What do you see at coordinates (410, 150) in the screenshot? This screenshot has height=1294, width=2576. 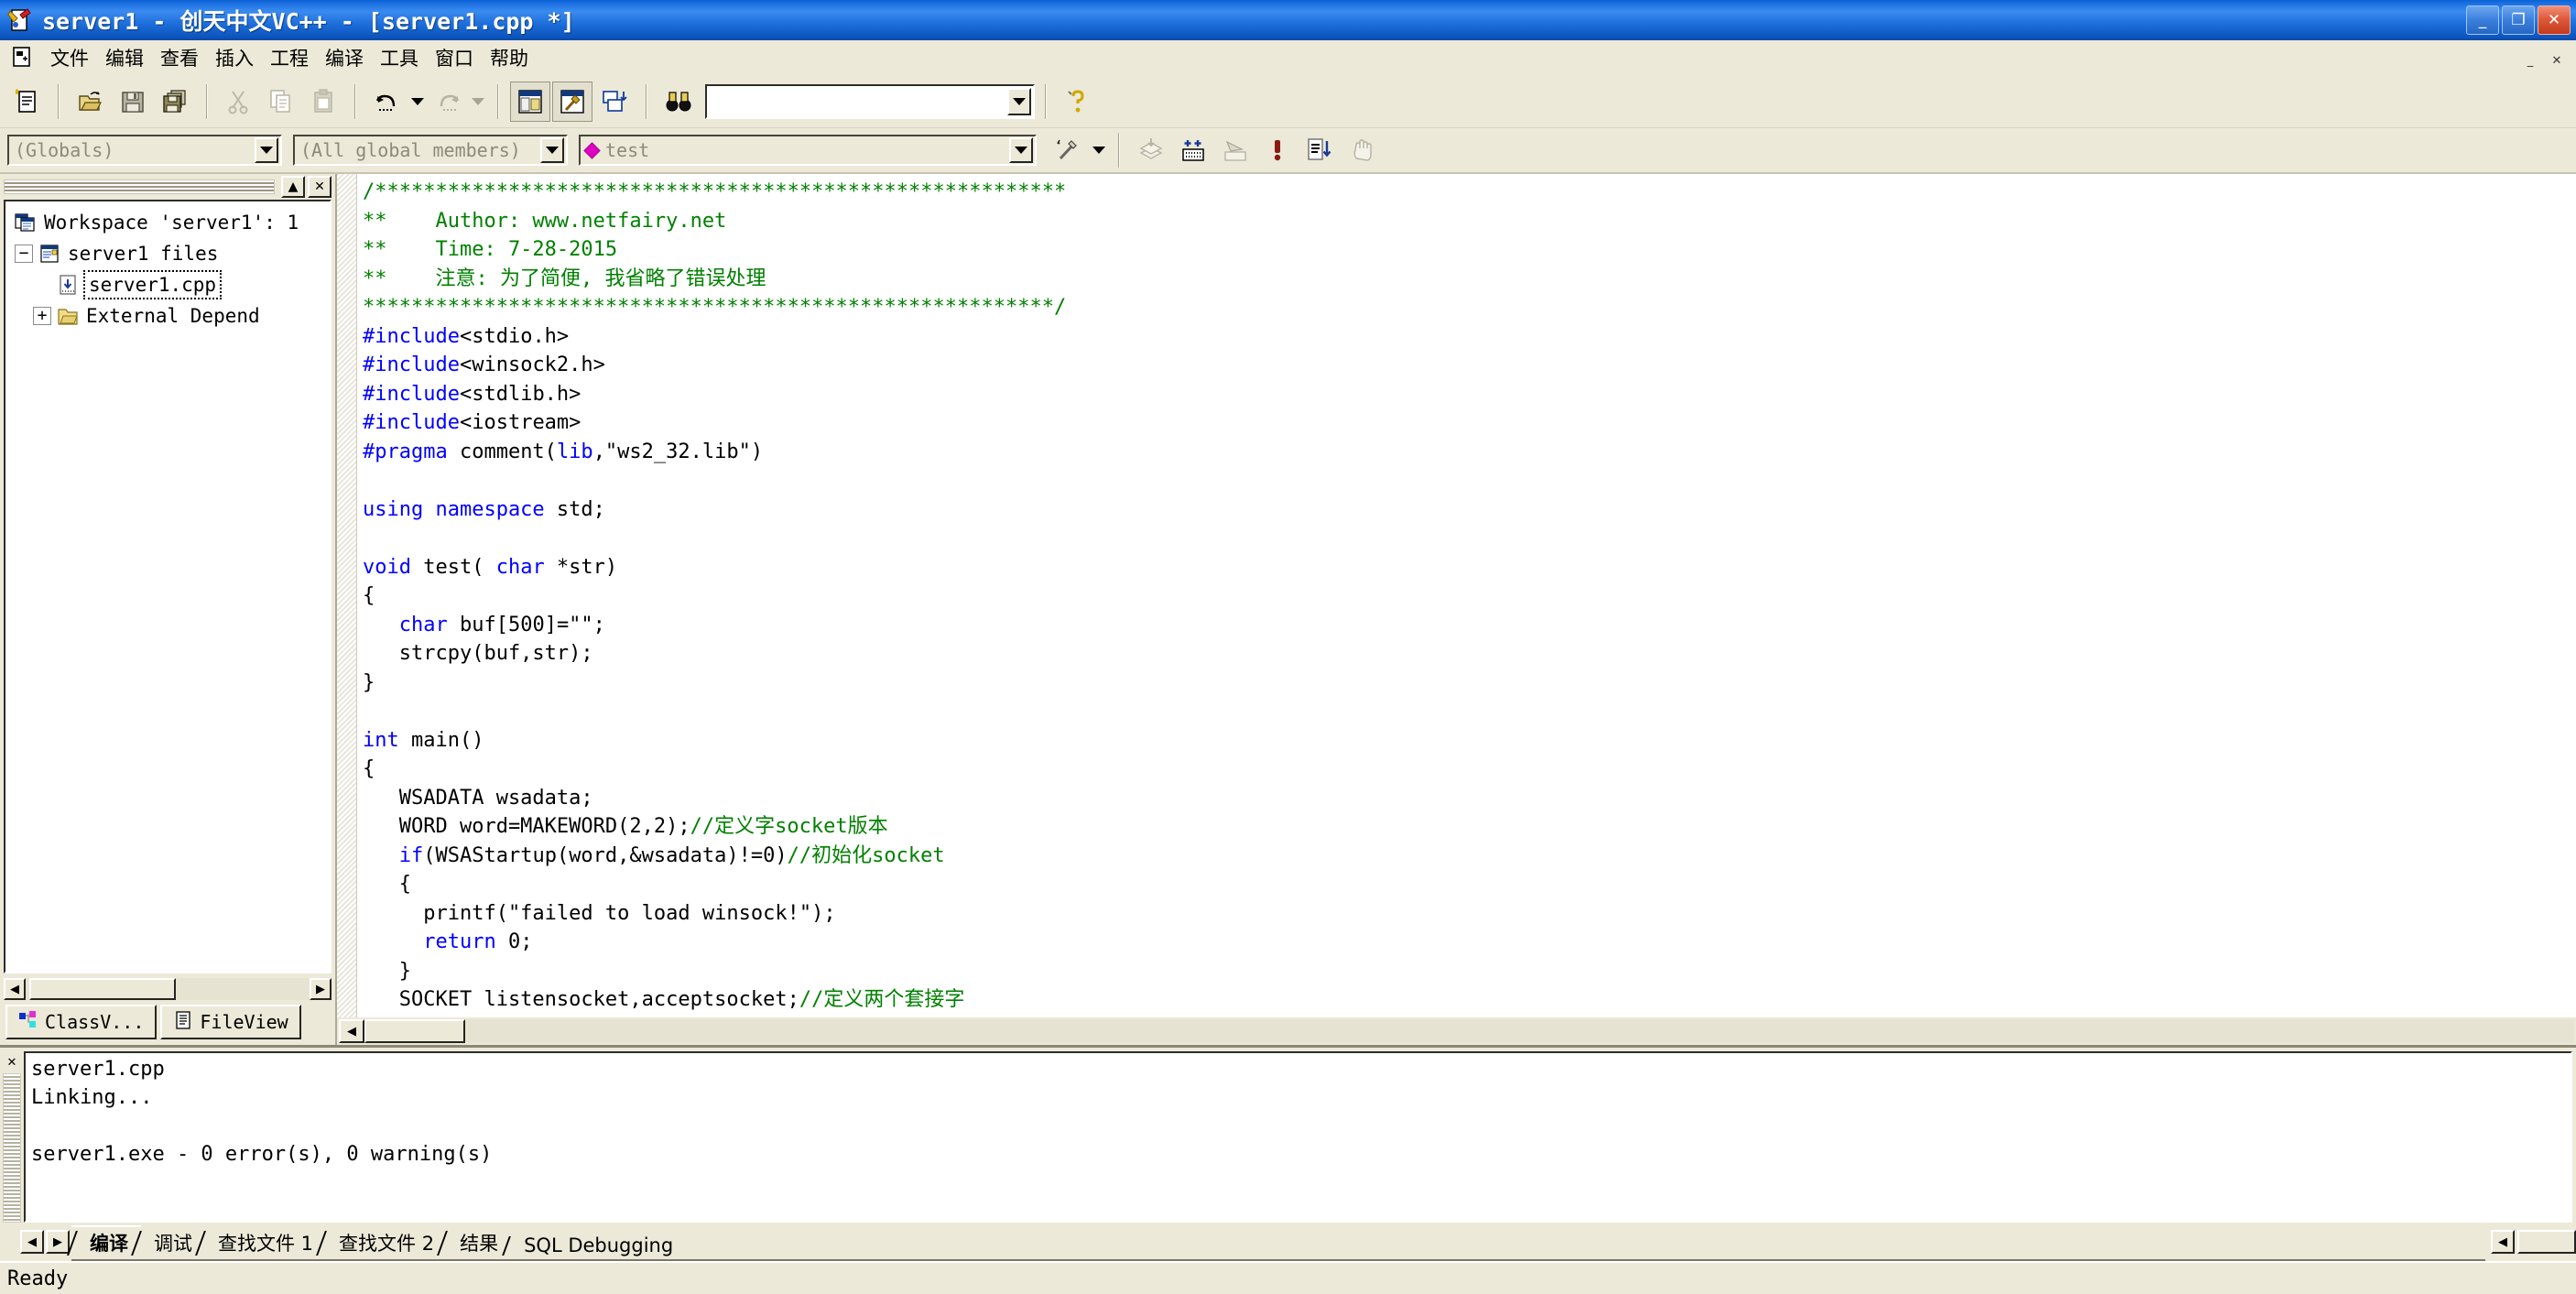 I see `member-combo-value: (All global members)` at bounding box center [410, 150].